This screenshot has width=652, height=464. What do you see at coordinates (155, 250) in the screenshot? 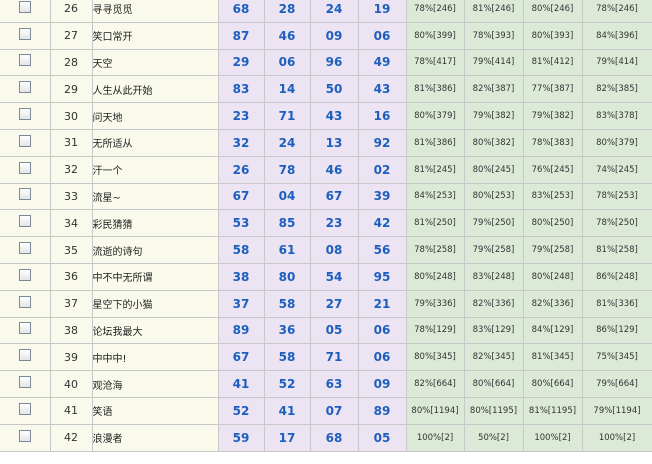
I see `username-cell: 流逝的诗句` at bounding box center [155, 250].